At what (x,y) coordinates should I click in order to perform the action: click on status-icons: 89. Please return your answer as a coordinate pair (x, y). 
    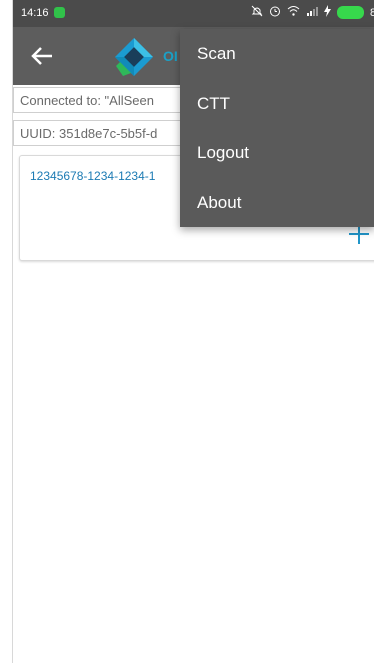
    Looking at the image, I should click on (312, 12).